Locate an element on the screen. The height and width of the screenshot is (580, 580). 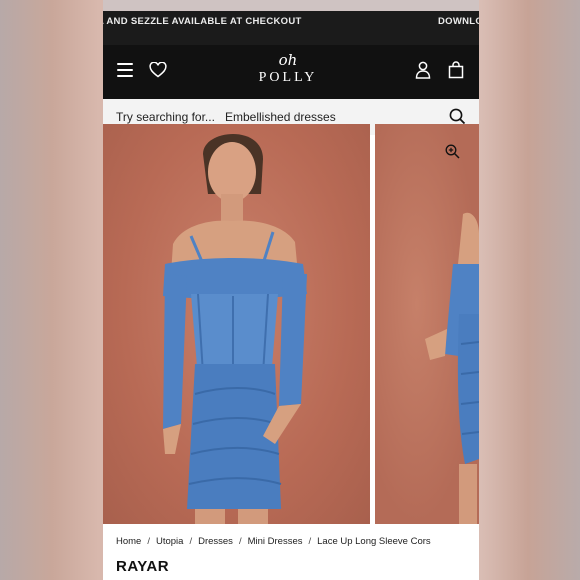
logo-script: oh is located at coordinates (288, 60).